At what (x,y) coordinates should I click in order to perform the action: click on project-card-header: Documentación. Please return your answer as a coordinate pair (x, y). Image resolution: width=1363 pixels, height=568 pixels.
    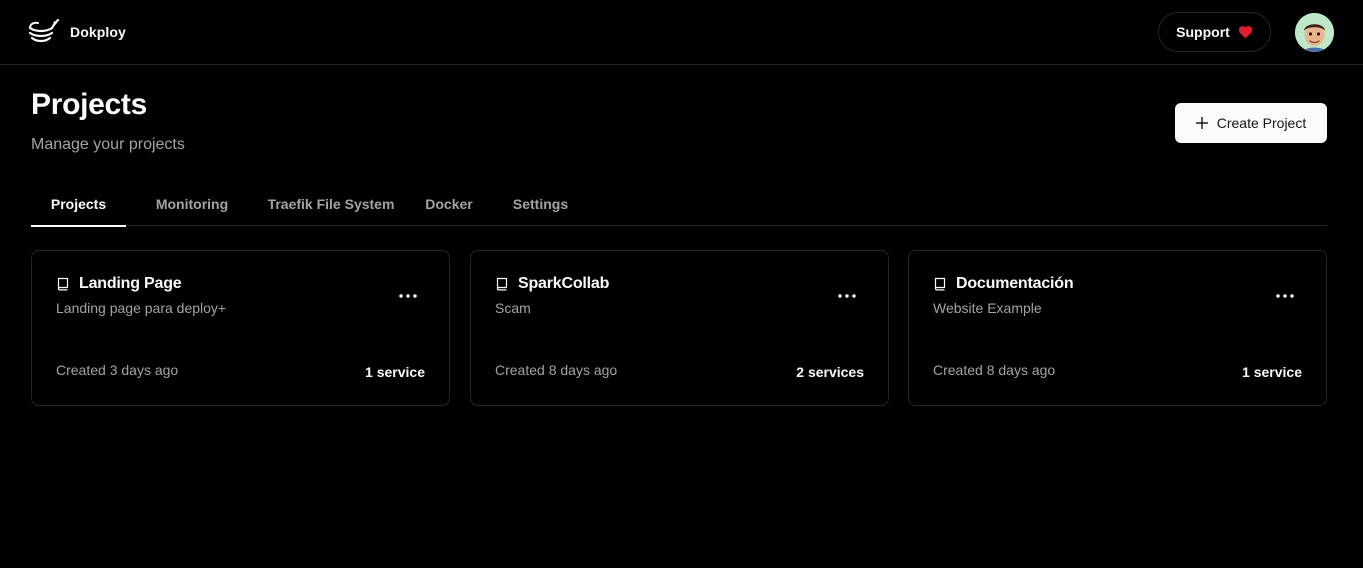
    Looking at the image, I should click on (1003, 284).